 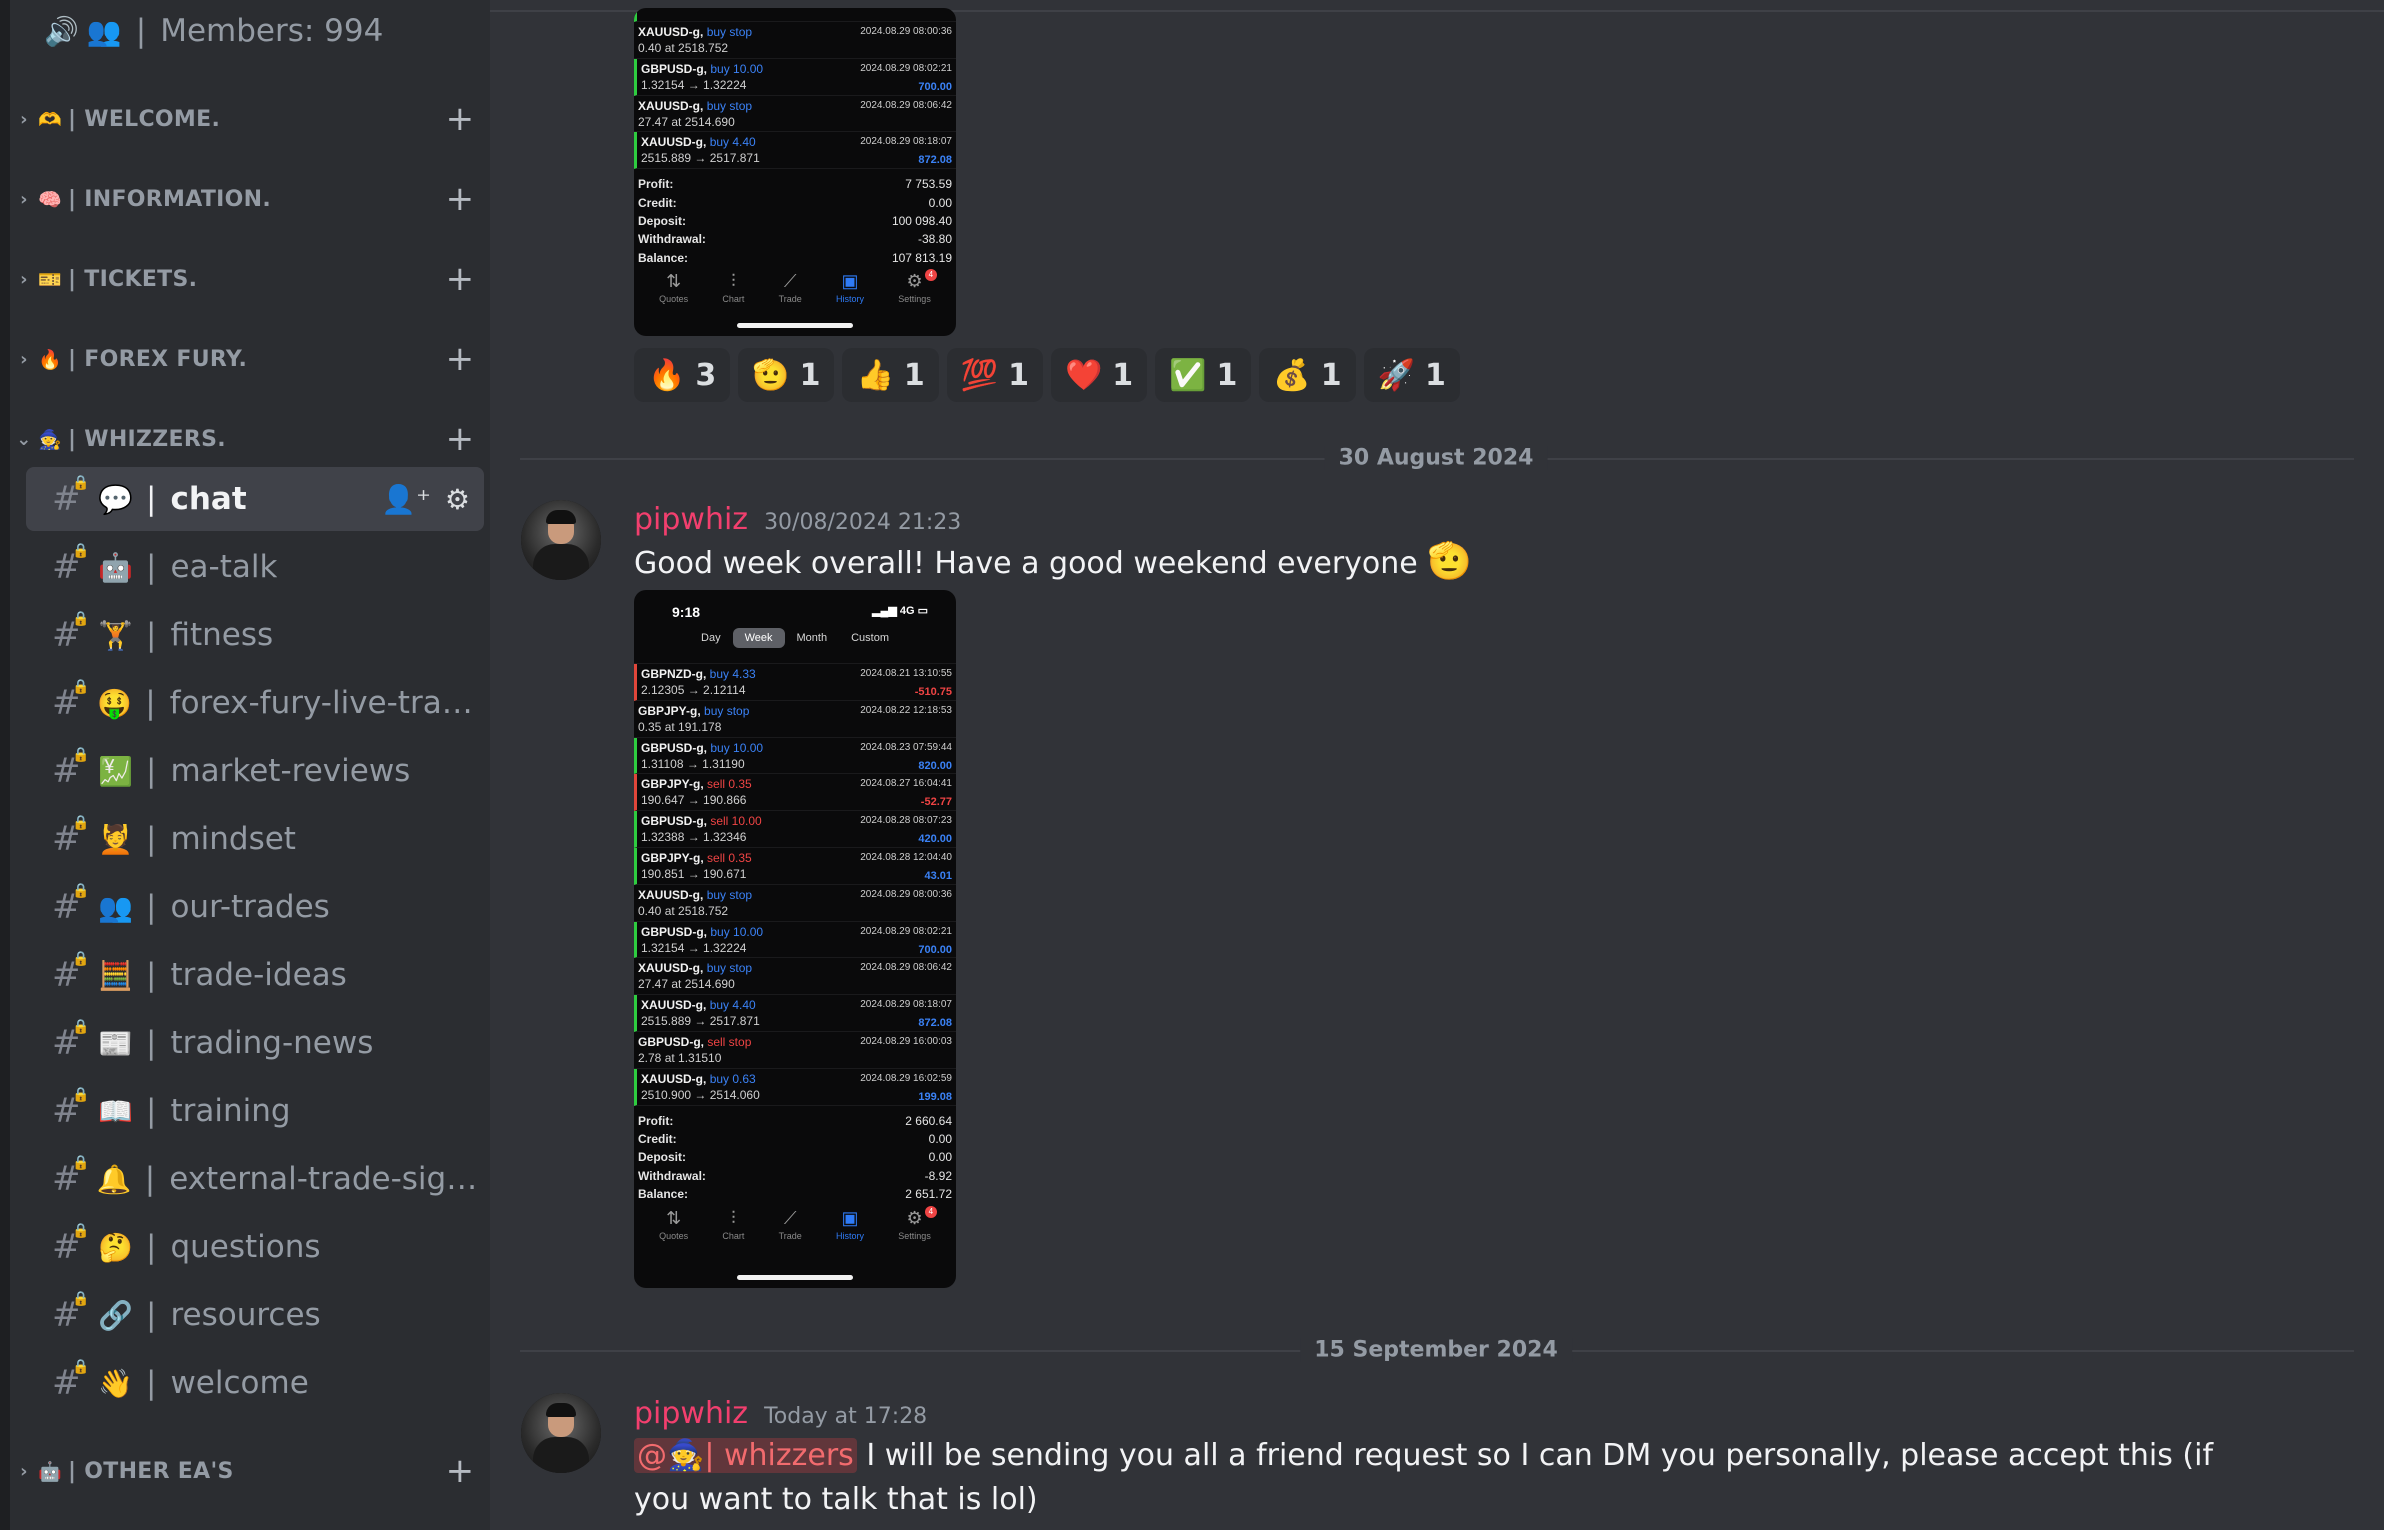 I want to click on channel-trade-ideas: # 🔒 🧮 | trade-ideas, so click(x=255, y=975).